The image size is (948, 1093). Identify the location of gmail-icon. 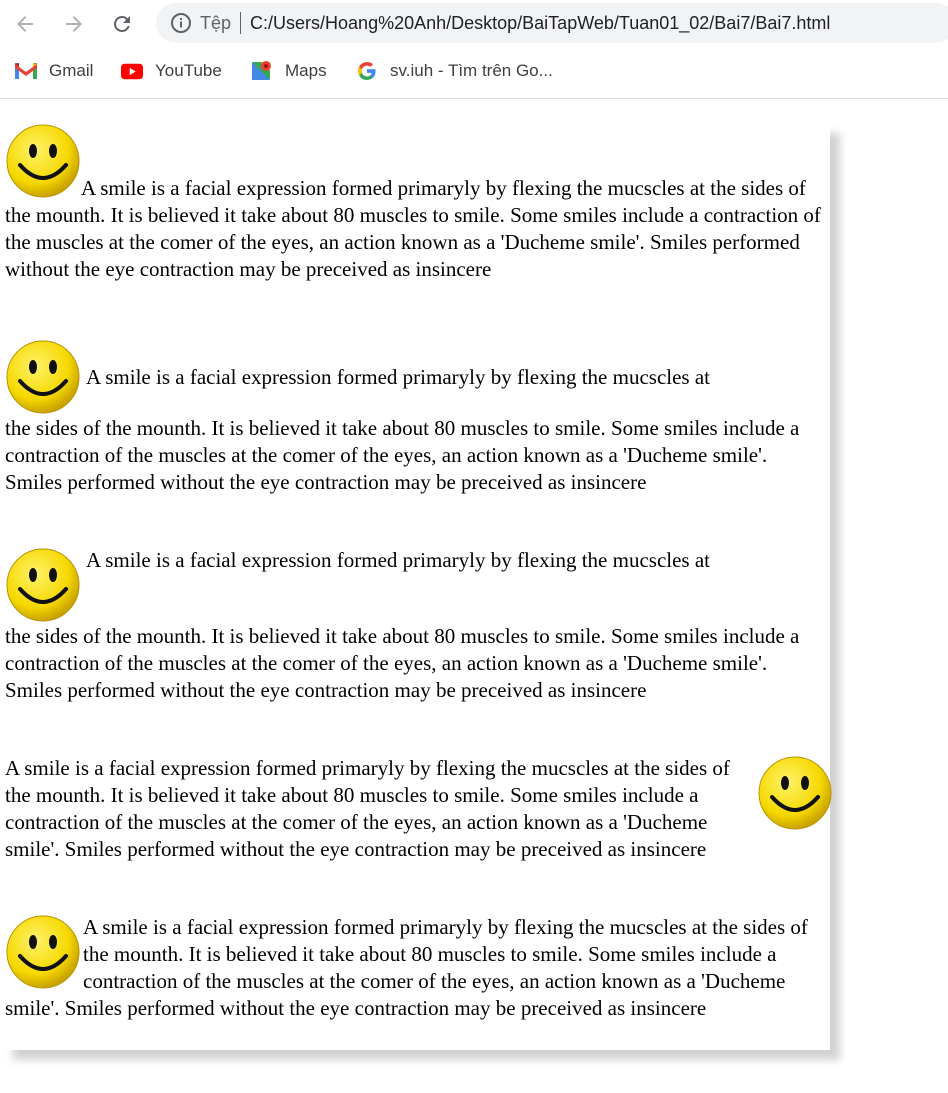
(26, 71).